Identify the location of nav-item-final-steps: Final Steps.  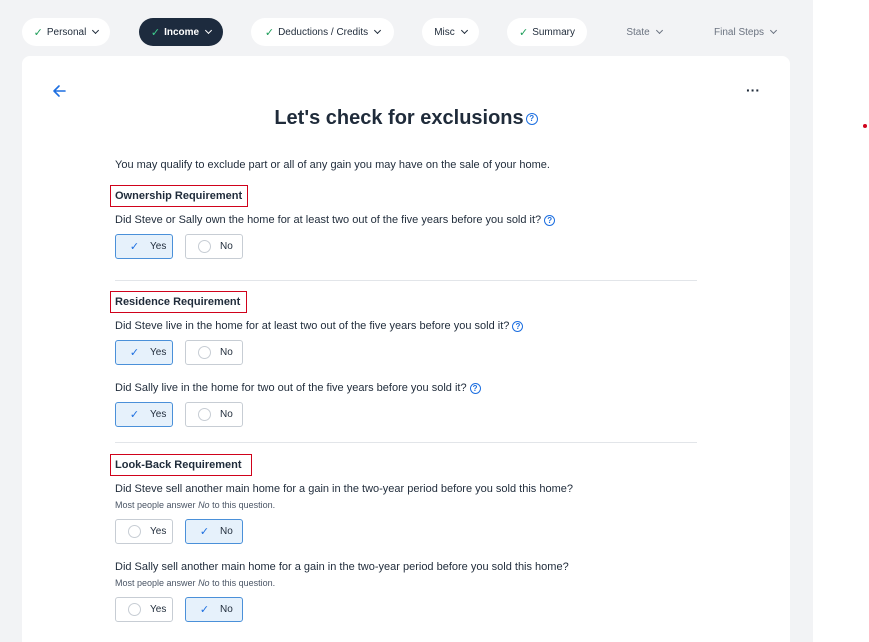
(745, 32).